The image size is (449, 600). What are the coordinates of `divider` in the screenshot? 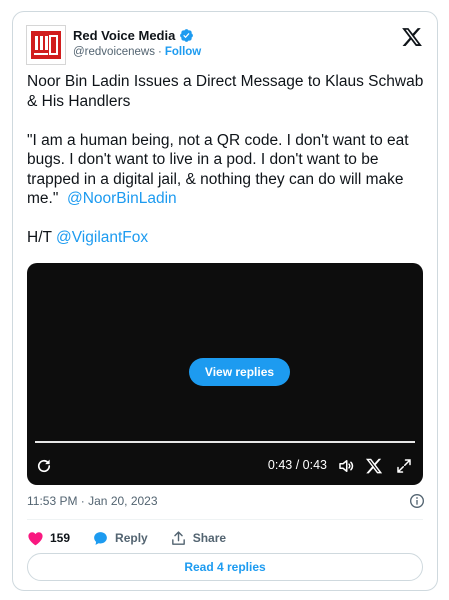 It's located at (225, 519).